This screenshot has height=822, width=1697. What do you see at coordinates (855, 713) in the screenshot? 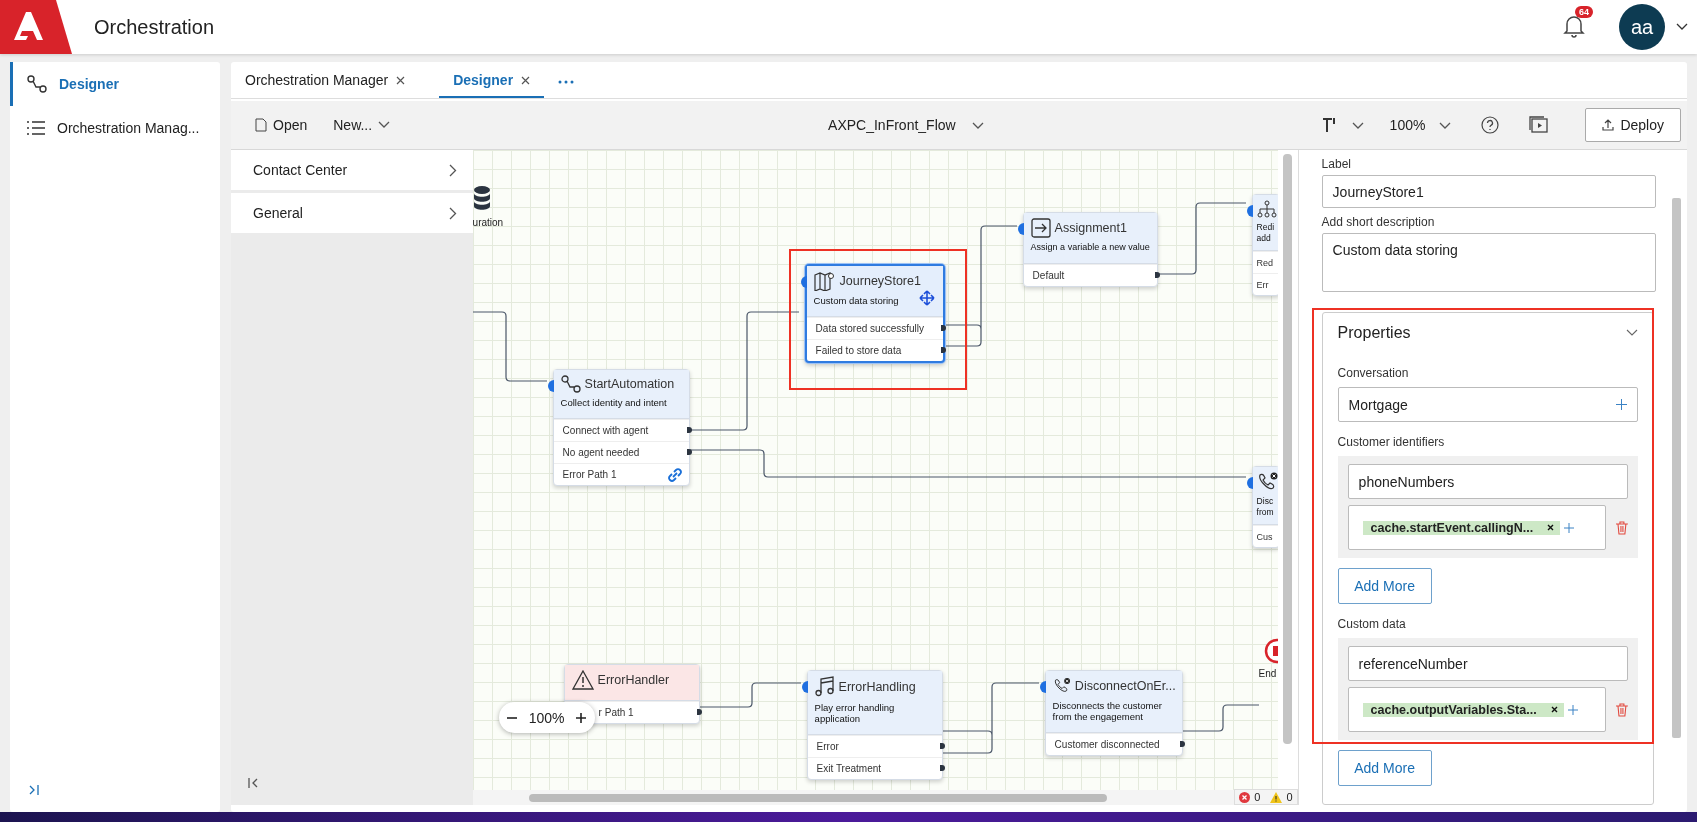
I see `node-description: Play error handling application` at bounding box center [855, 713].